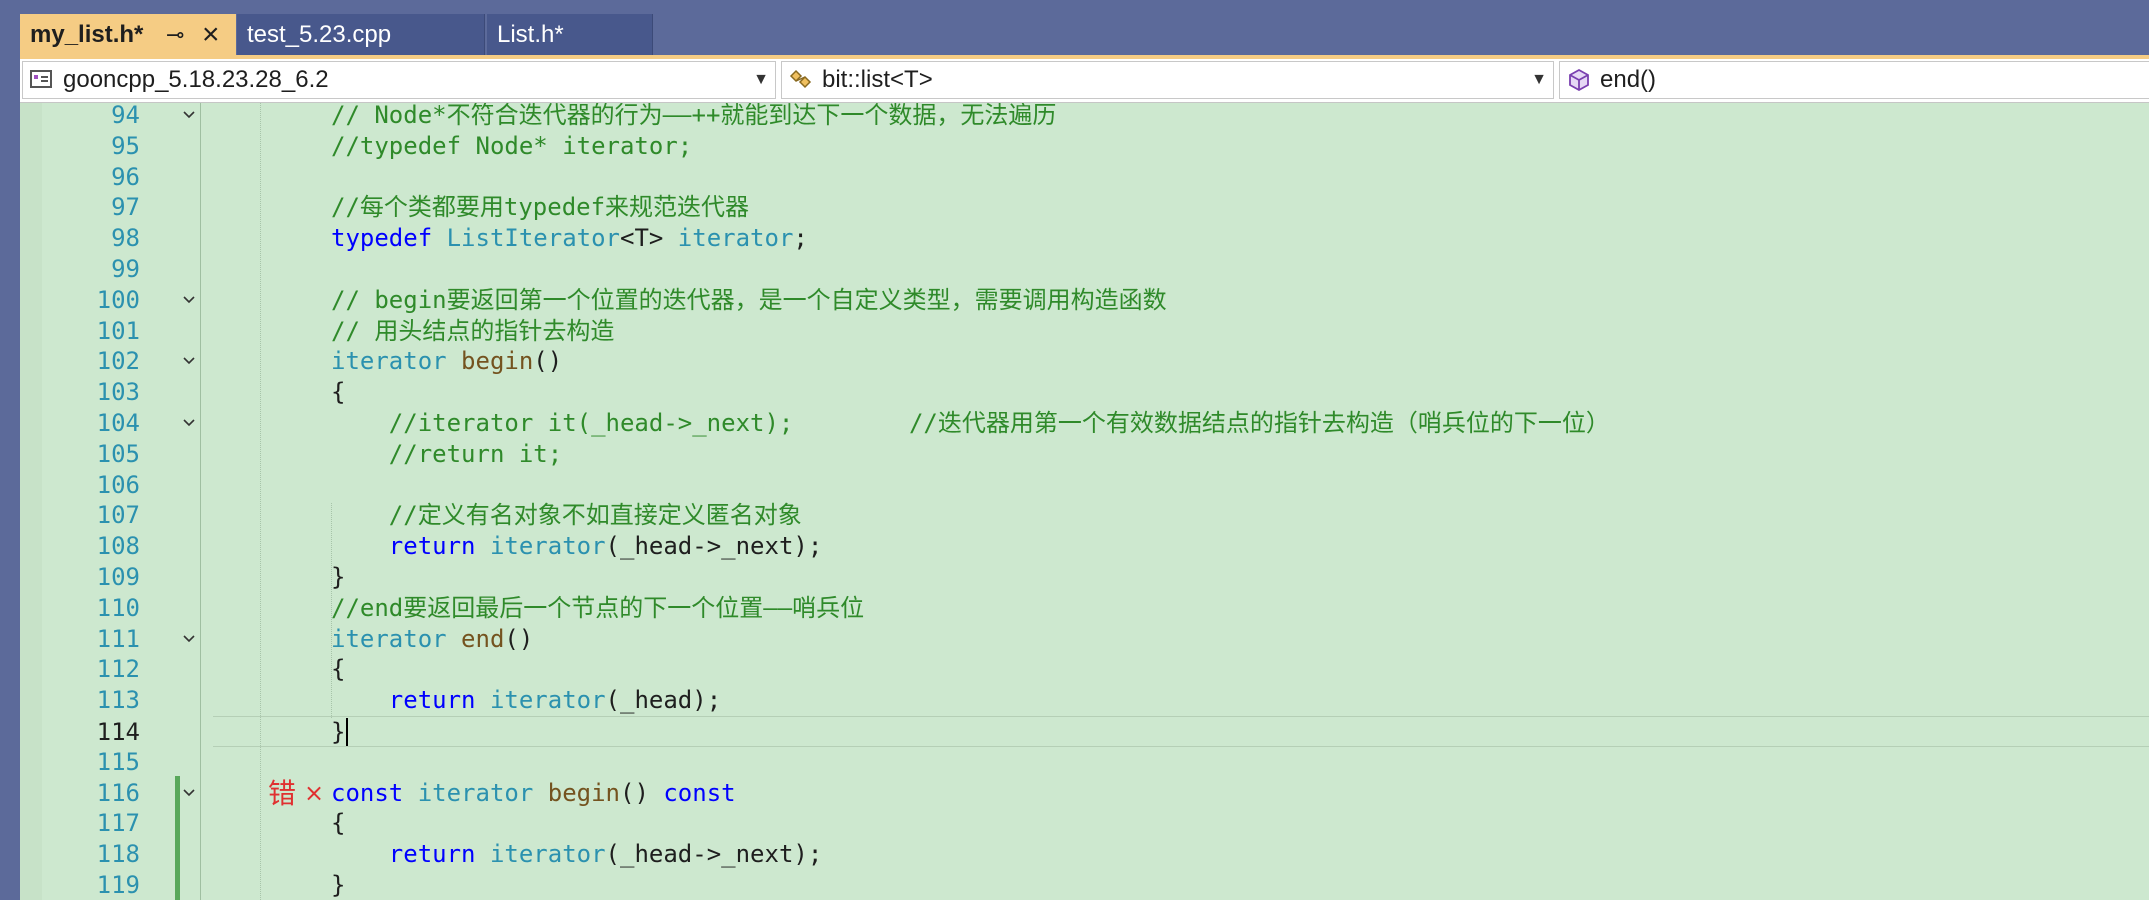  What do you see at coordinates (211, 34) in the screenshot?
I see `close-icon: ×` at bounding box center [211, 34].